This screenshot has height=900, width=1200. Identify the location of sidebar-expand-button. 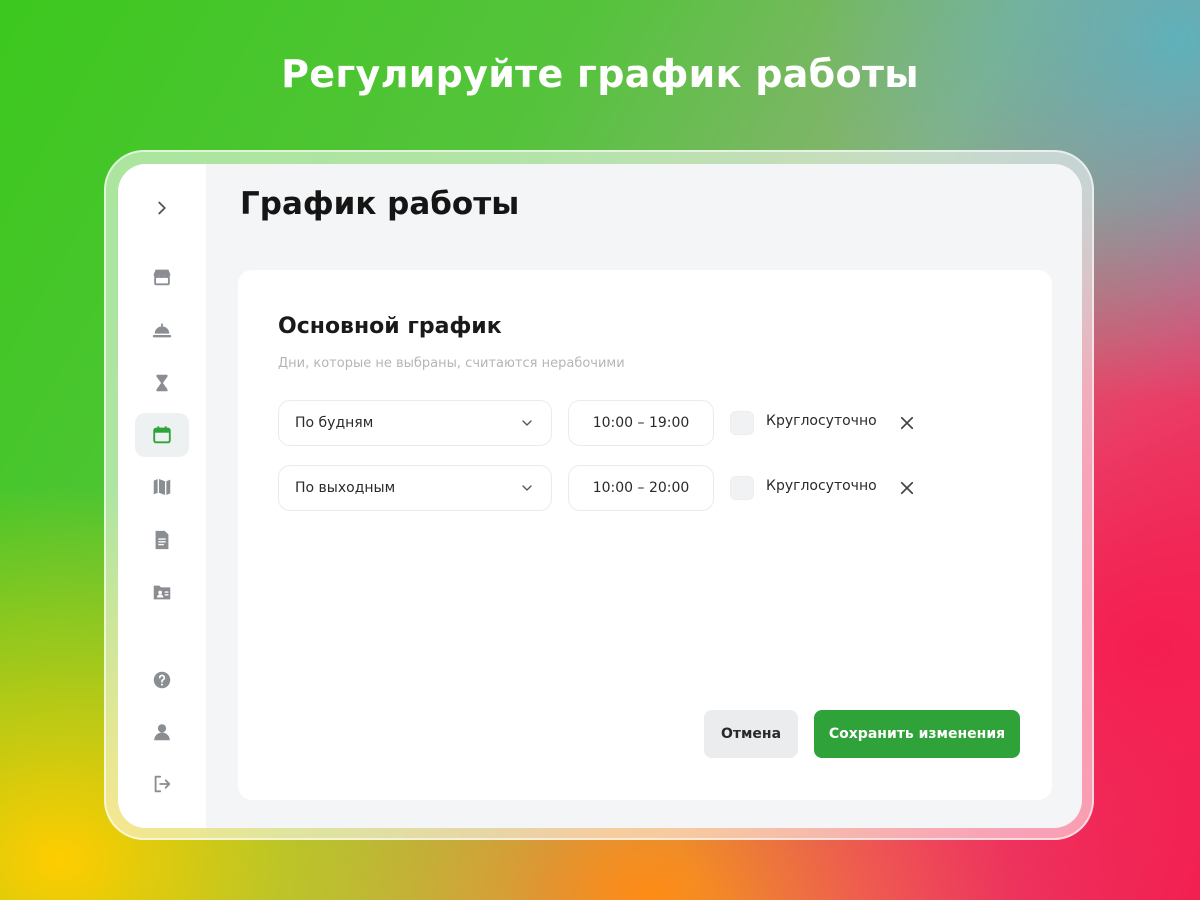
(162, 208).